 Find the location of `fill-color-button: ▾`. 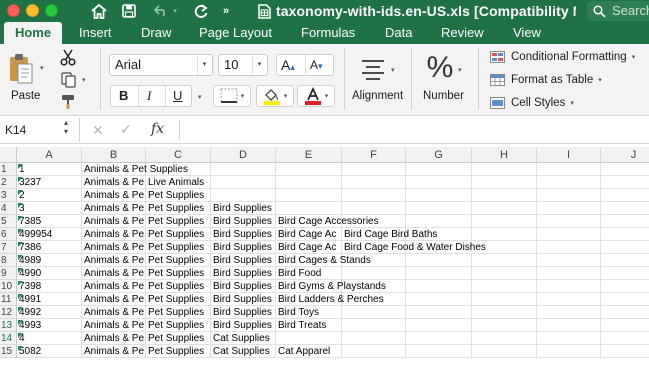

fill-color-button: ▾ is located at coordinates (275, 96).